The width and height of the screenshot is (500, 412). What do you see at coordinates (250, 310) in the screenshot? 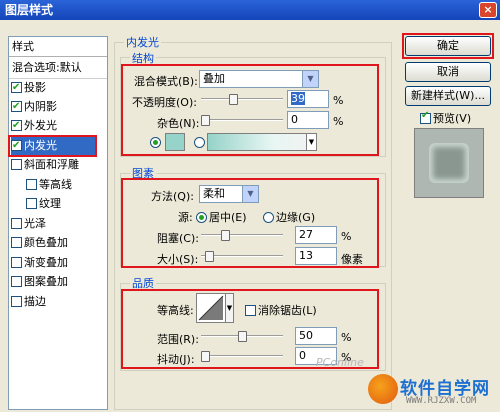
I see `antialias-checkbox` at bounding box center [250, 310].